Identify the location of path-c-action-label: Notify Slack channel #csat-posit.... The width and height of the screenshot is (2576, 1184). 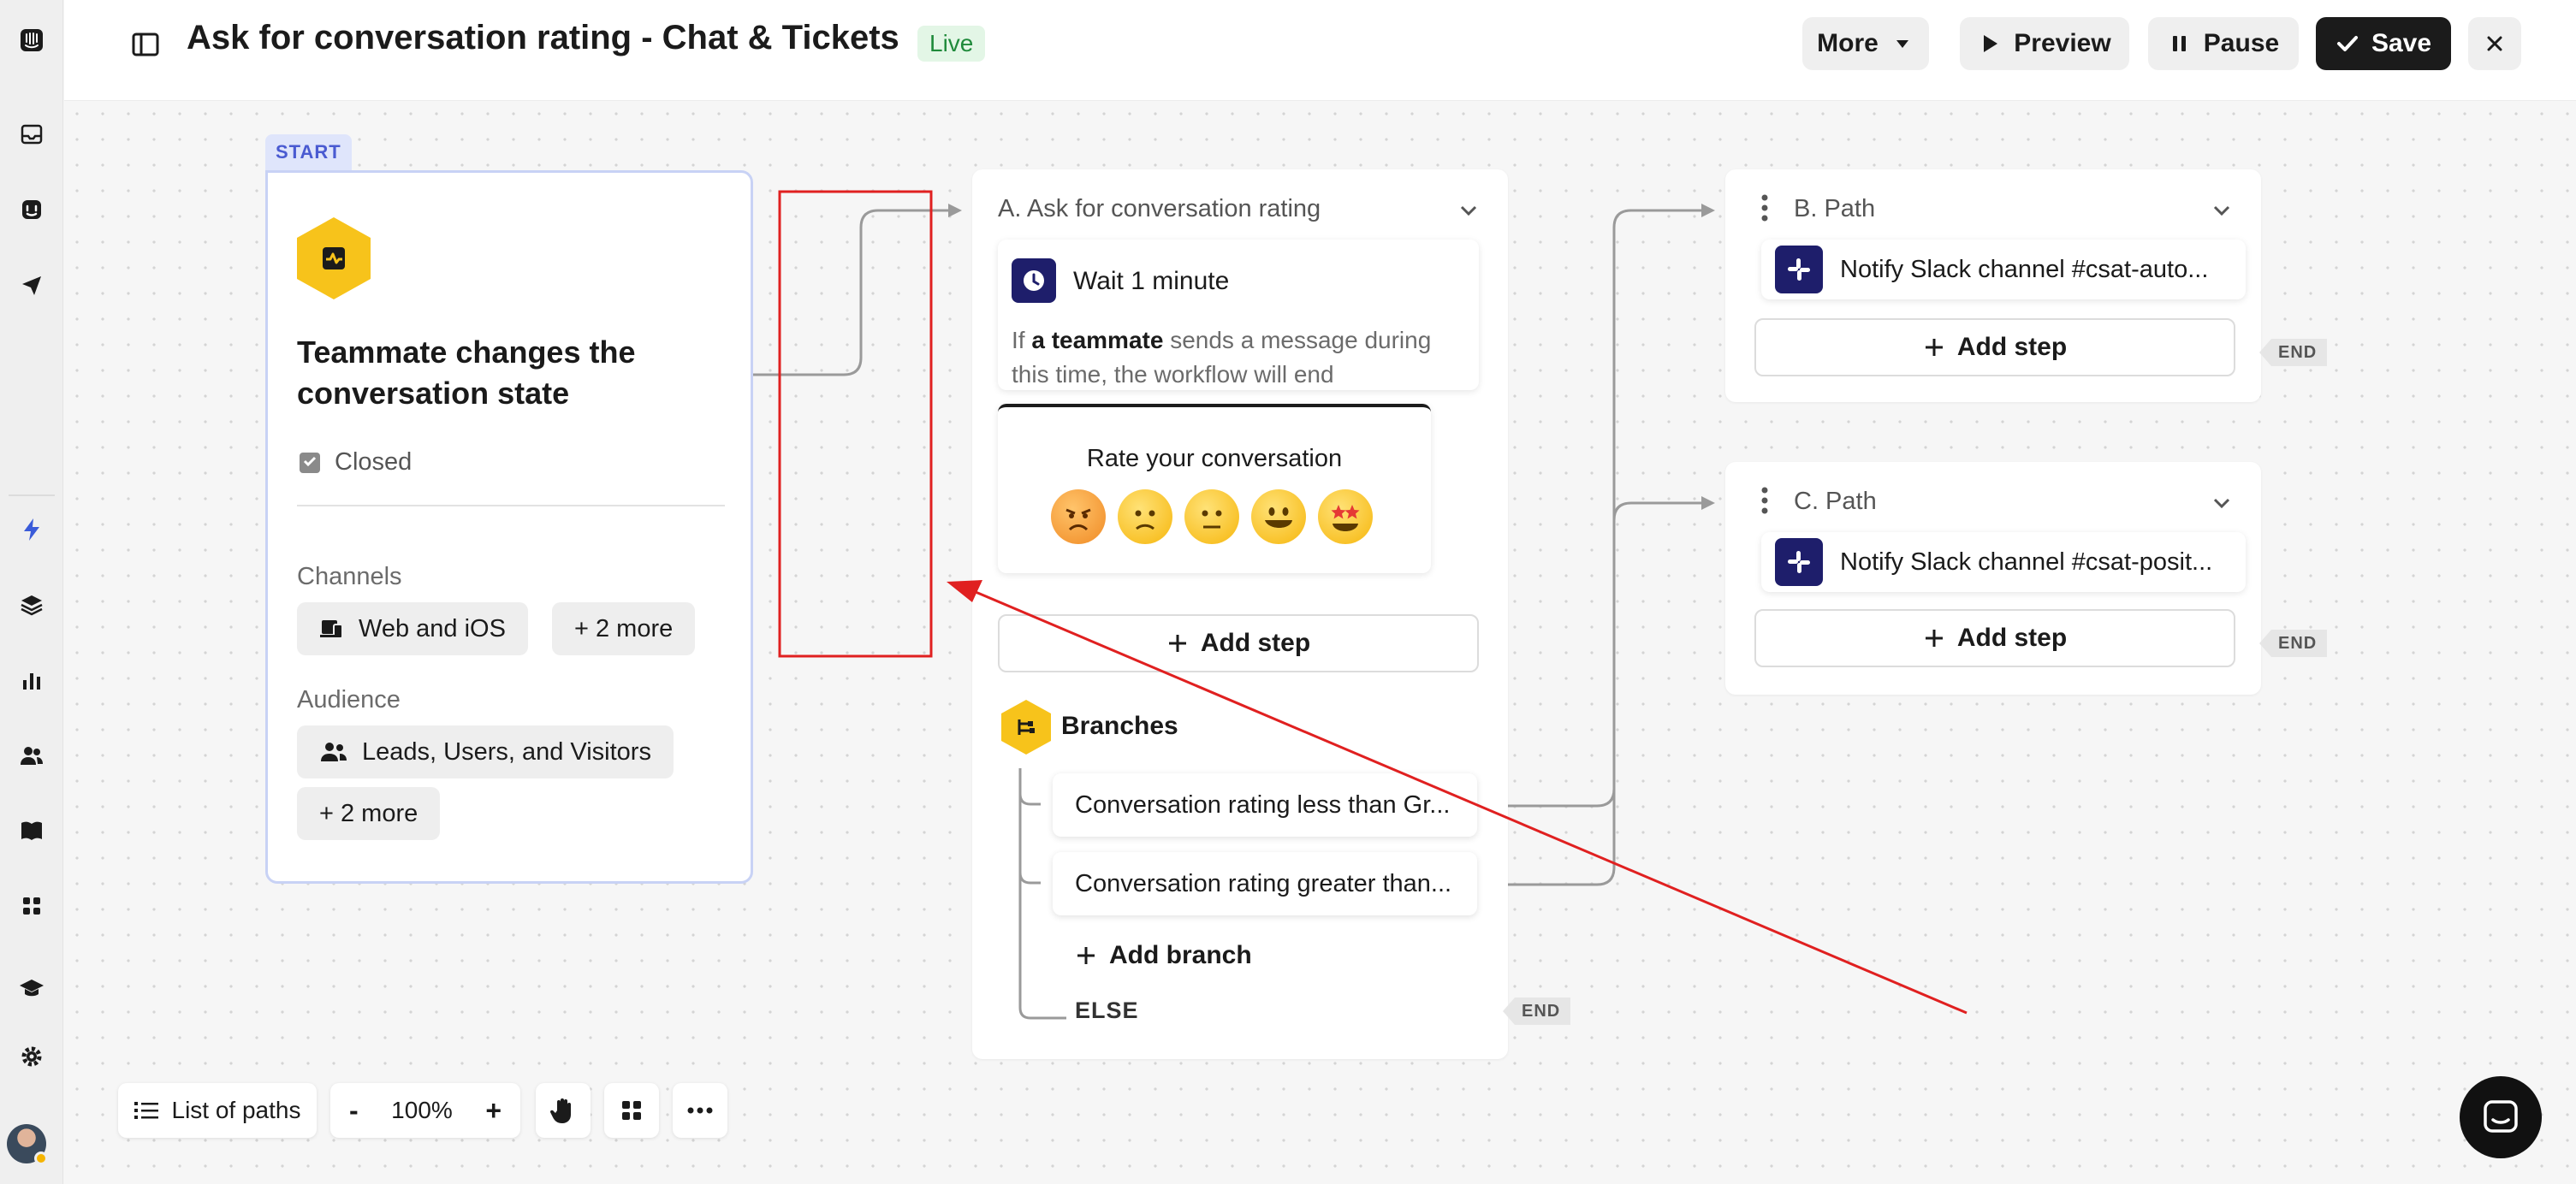
(2026, 562).